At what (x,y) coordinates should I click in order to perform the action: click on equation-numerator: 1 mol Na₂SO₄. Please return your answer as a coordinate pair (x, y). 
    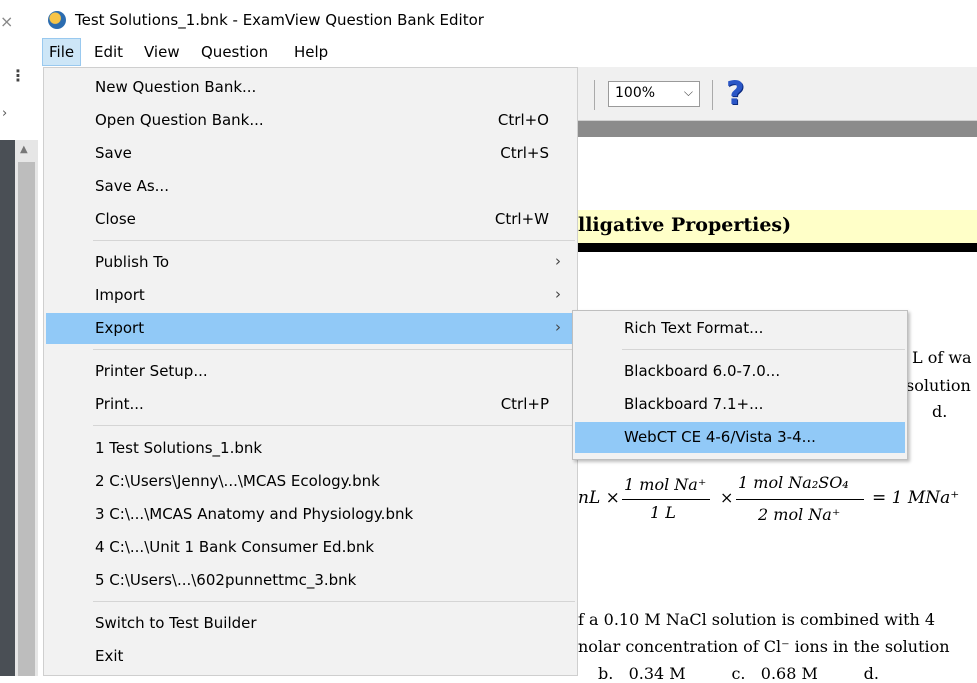
    Looking at the image, I should click on (793, 482).